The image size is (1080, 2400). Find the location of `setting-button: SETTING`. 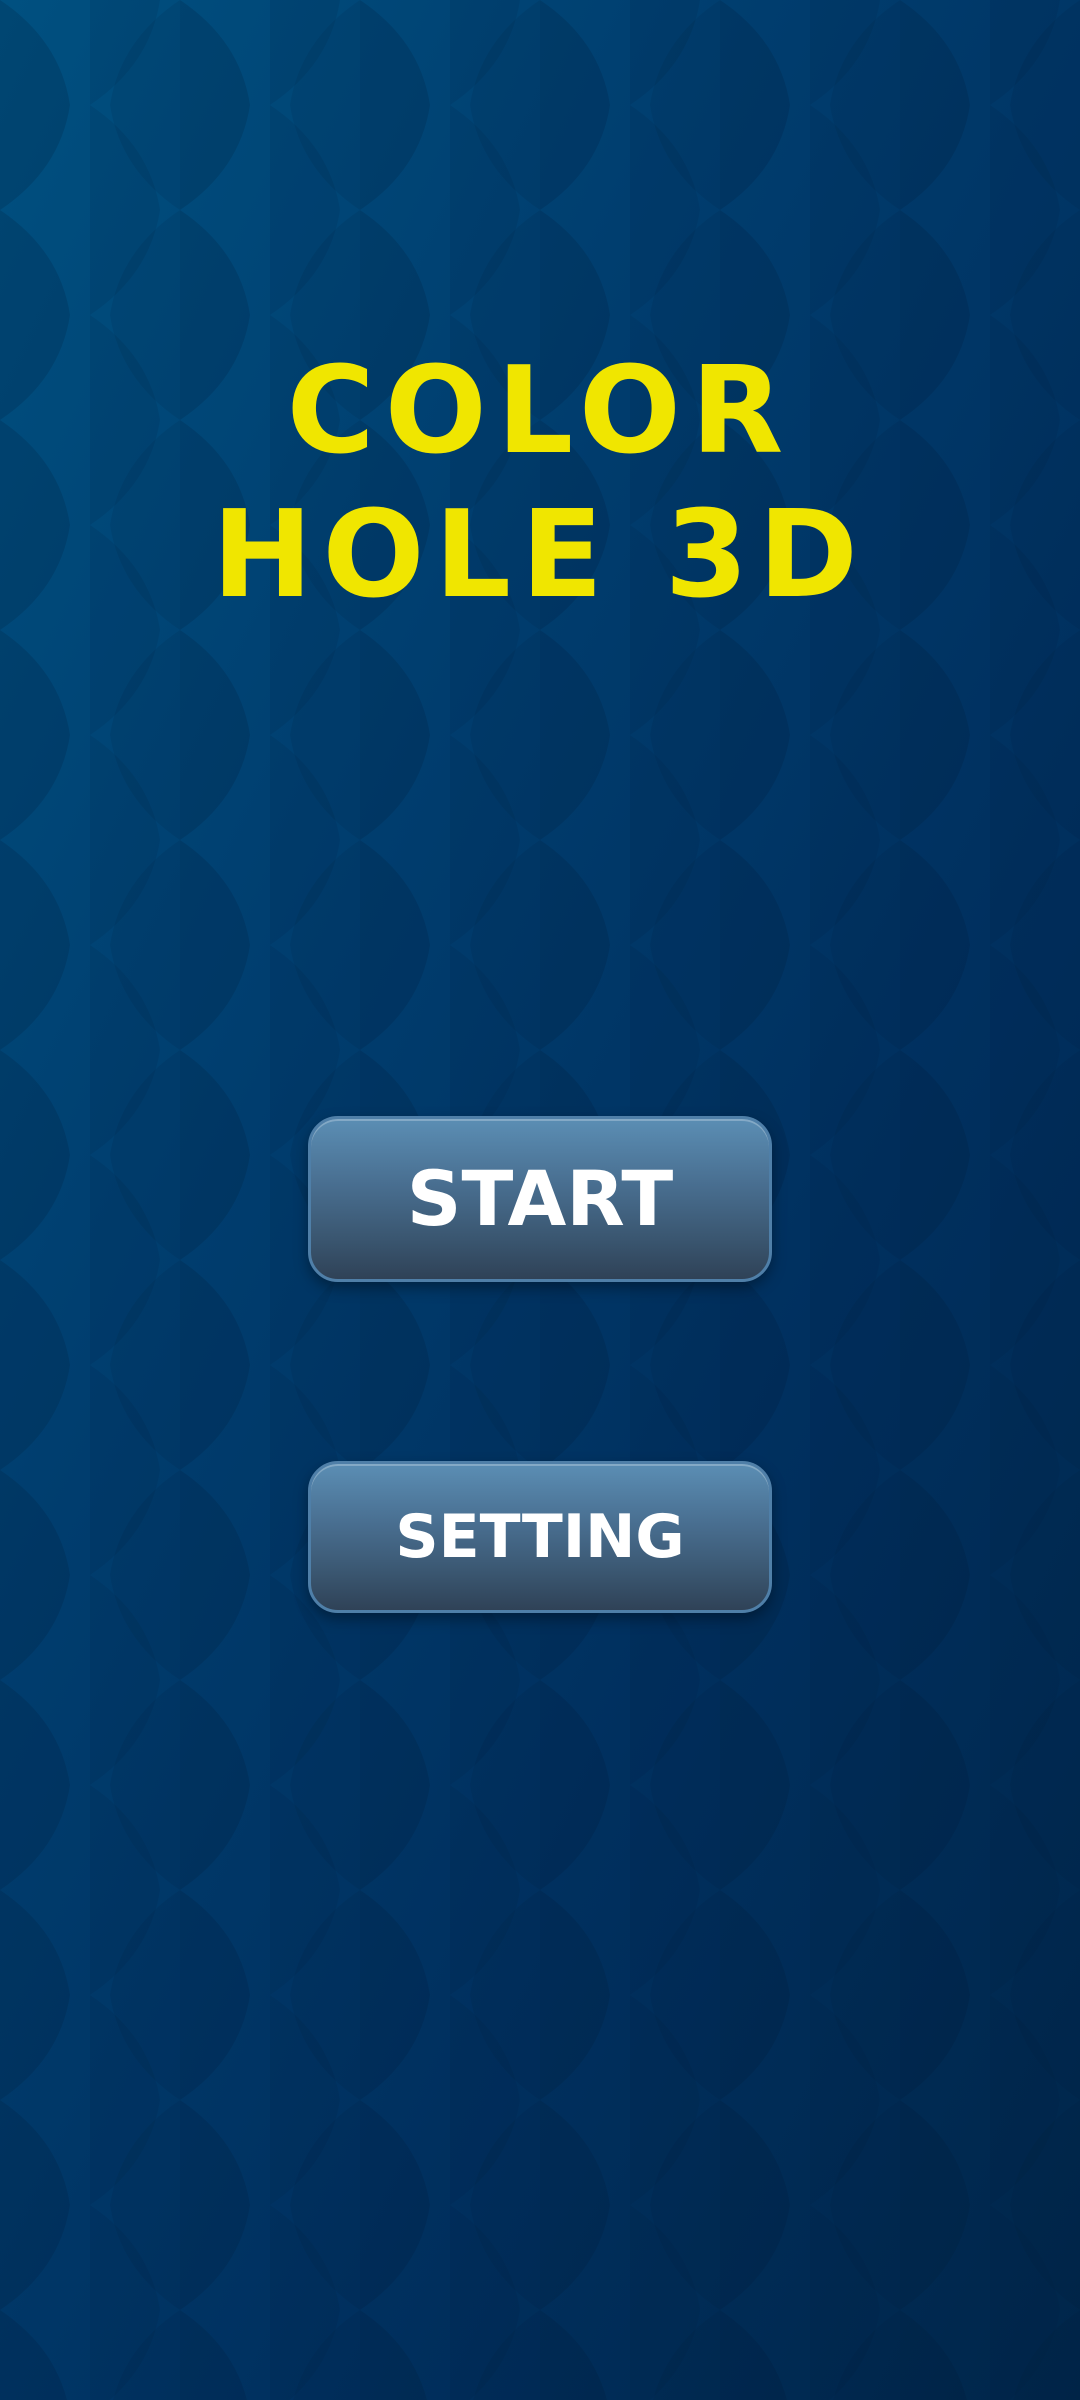

setting-button: SETTING is located at coordinates (540, 1537).